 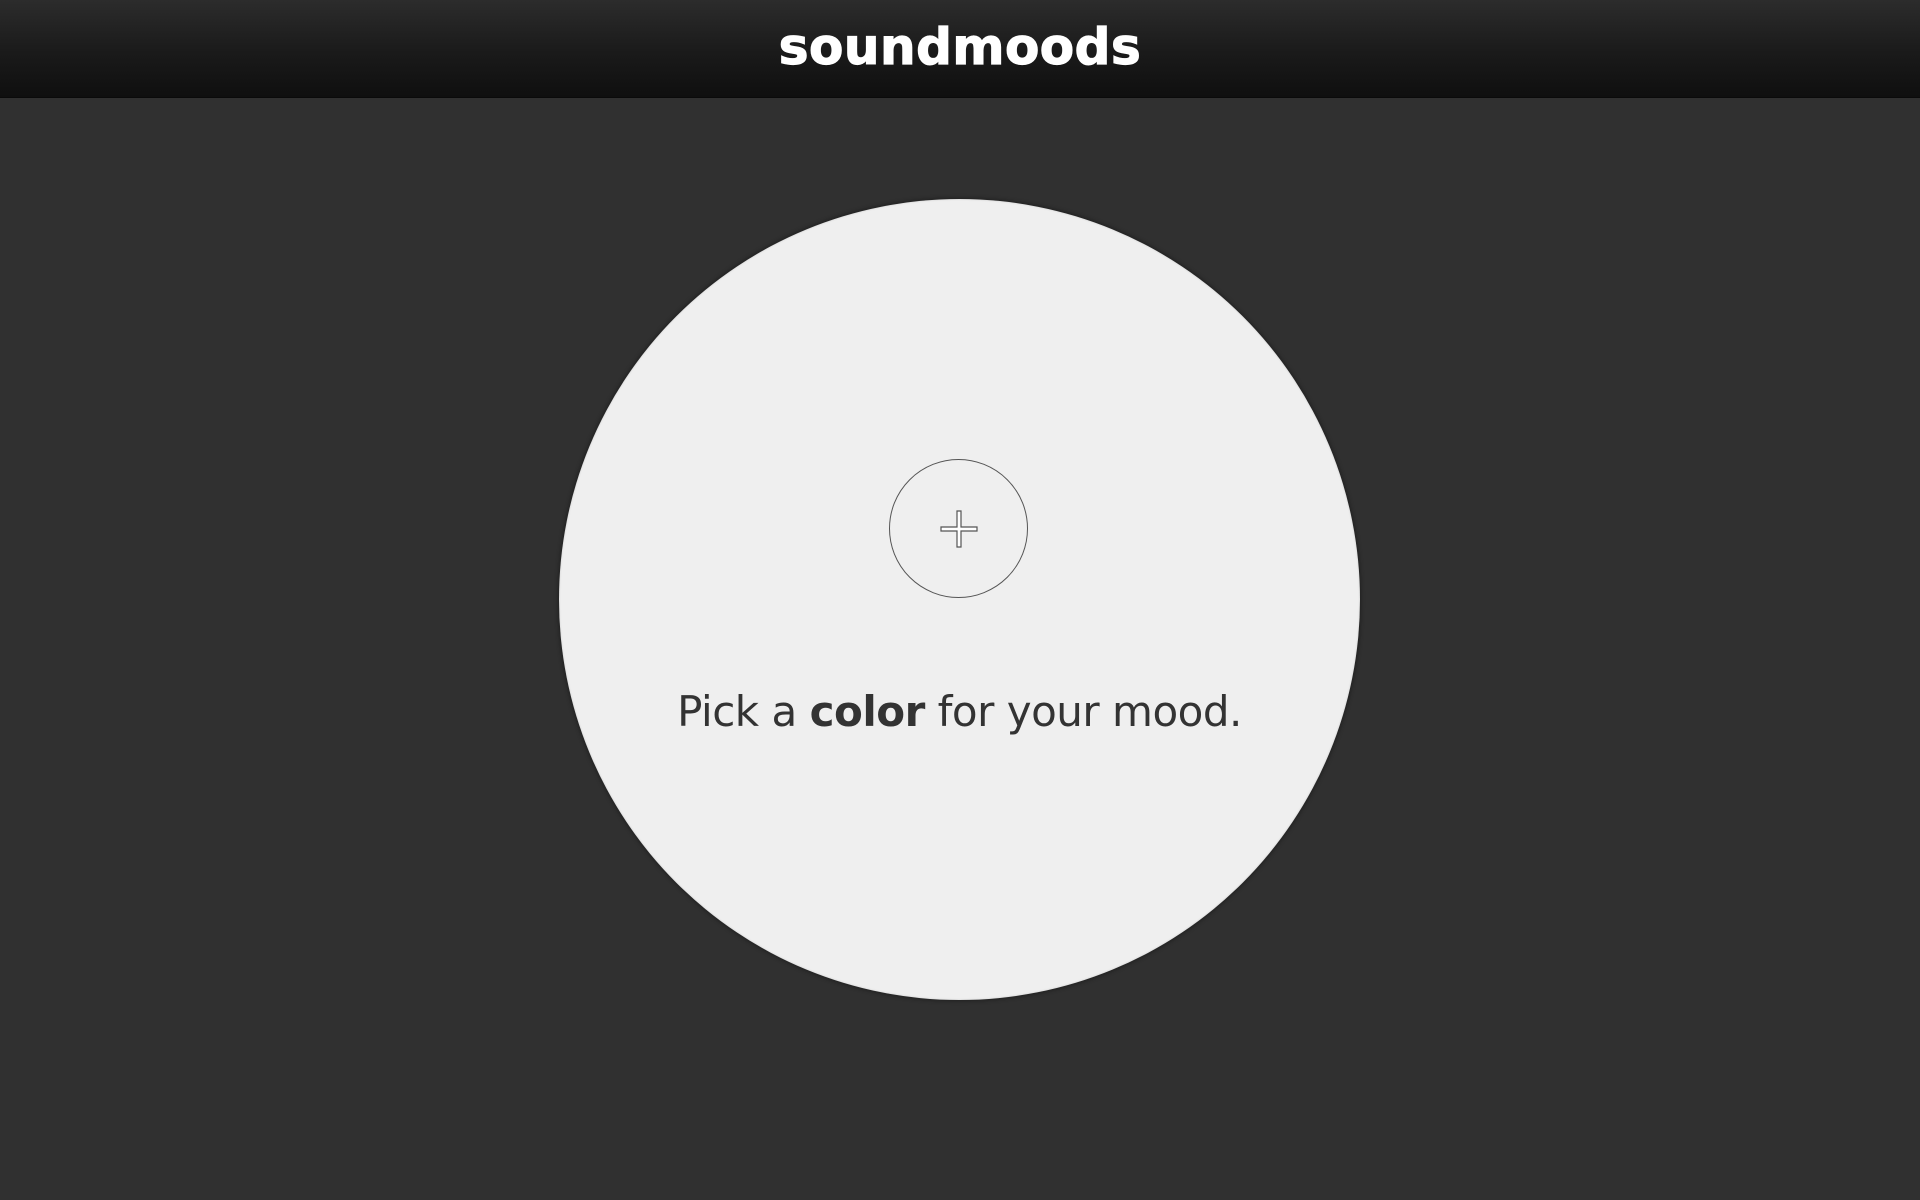 I want to click on top-bar: soundmoods, so click(x=960, y=49).